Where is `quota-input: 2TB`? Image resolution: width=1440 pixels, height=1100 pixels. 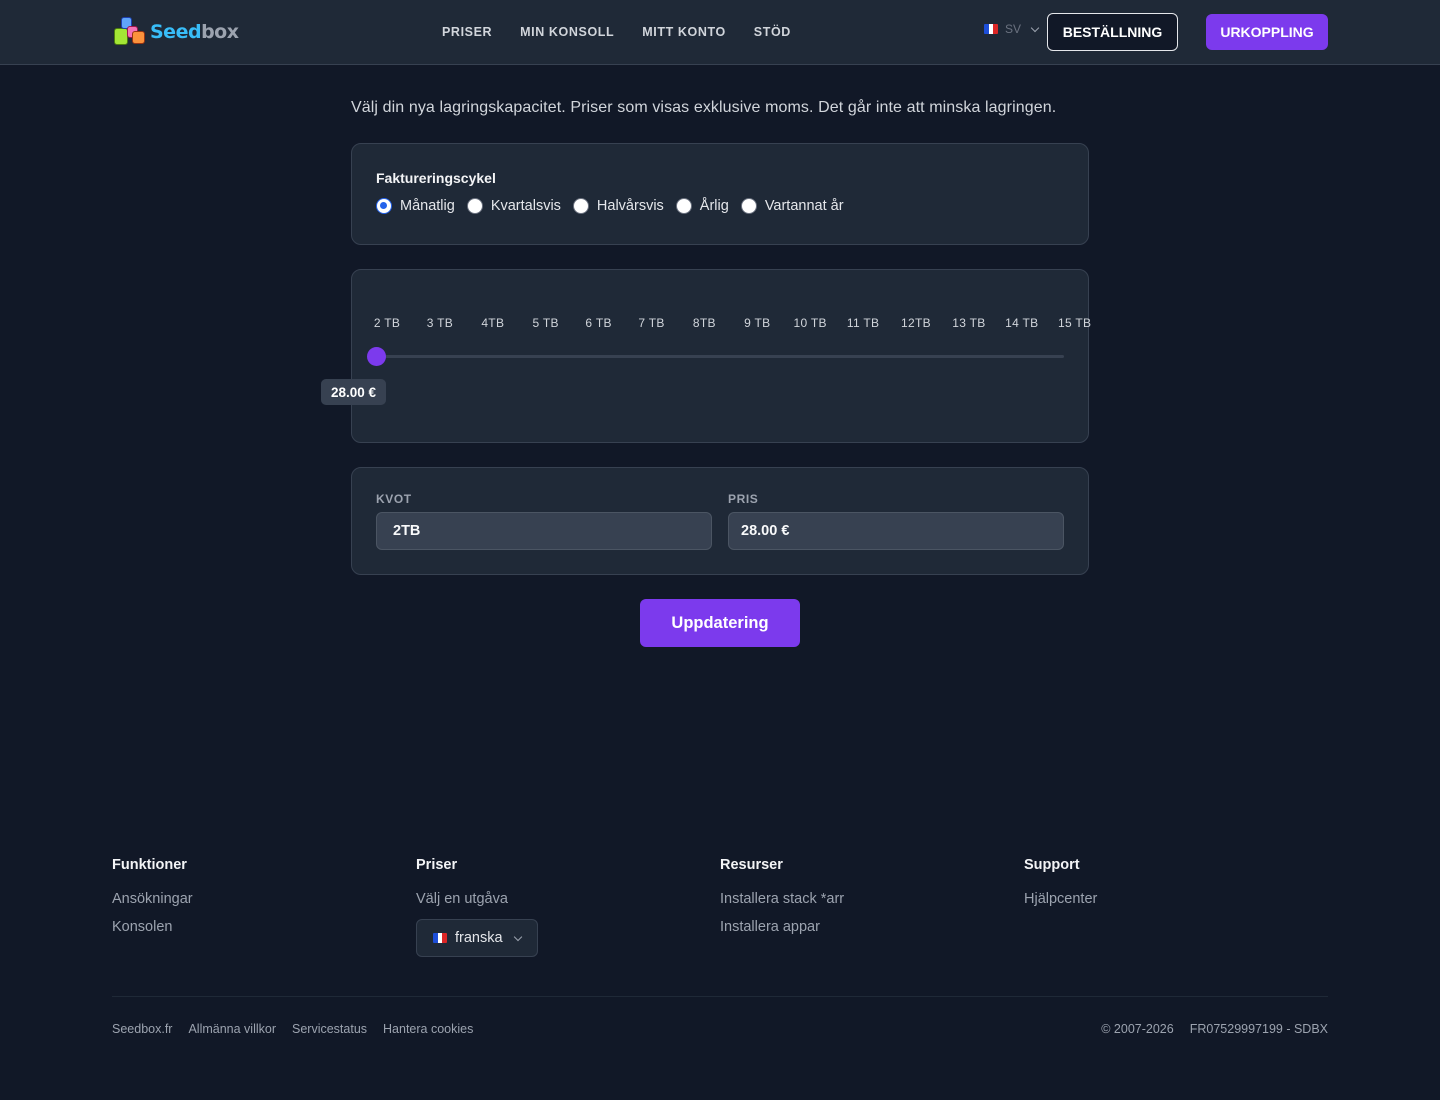 quota-input: 2TB is located at coordinates (544, 531).